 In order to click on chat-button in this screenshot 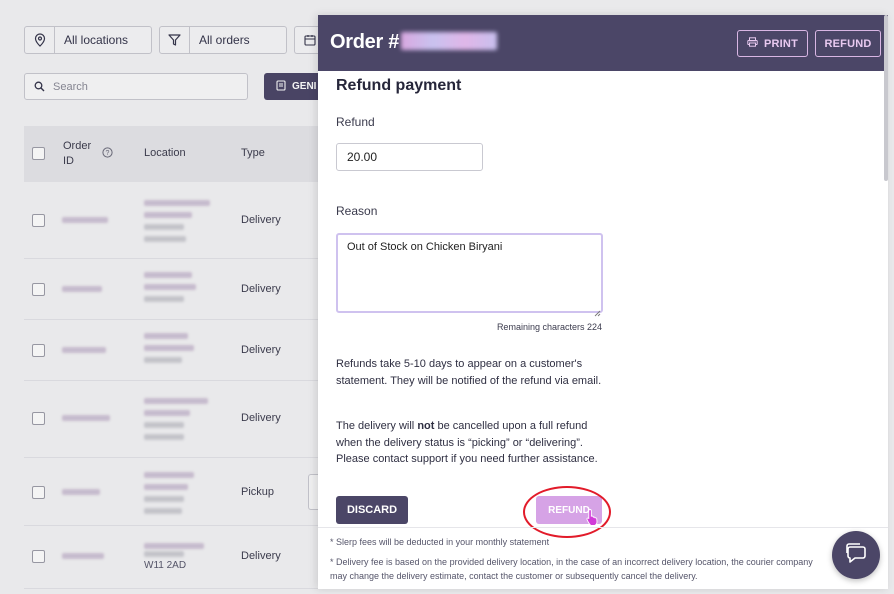, I will do `click(856, 555)`.